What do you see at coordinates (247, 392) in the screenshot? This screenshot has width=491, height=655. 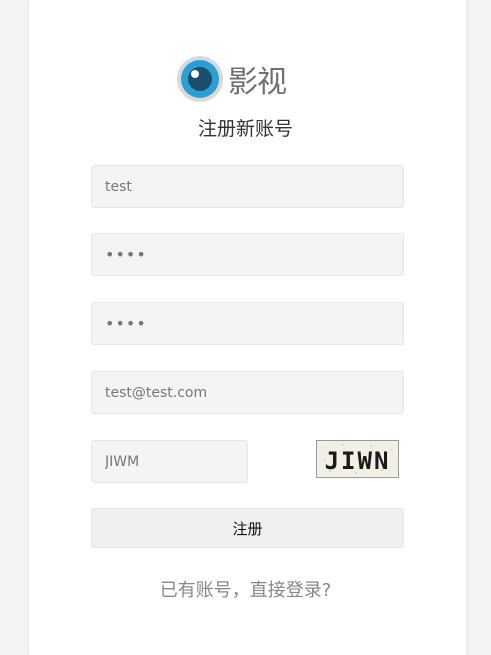 I see `email-input` at bounding box center [247, 392].